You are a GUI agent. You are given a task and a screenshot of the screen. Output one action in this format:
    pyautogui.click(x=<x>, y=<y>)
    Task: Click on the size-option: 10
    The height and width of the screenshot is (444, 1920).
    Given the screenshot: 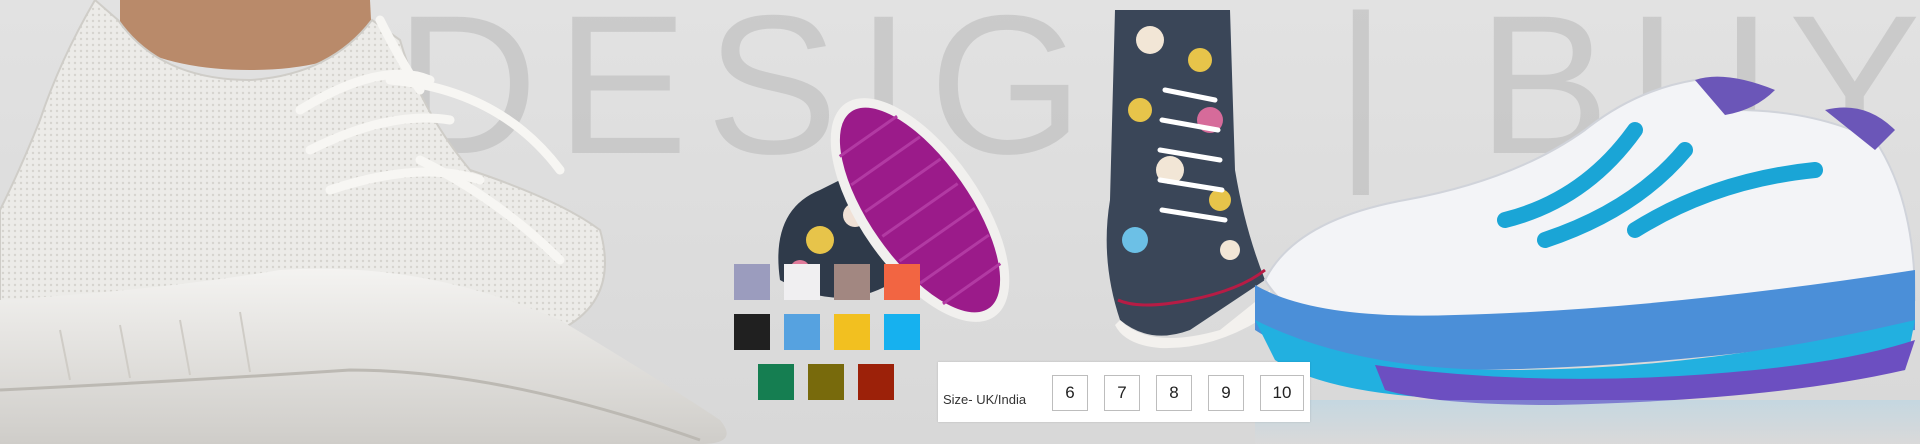 What is the action you would take?
    pyautogui.click(x=1282, y=393)
    